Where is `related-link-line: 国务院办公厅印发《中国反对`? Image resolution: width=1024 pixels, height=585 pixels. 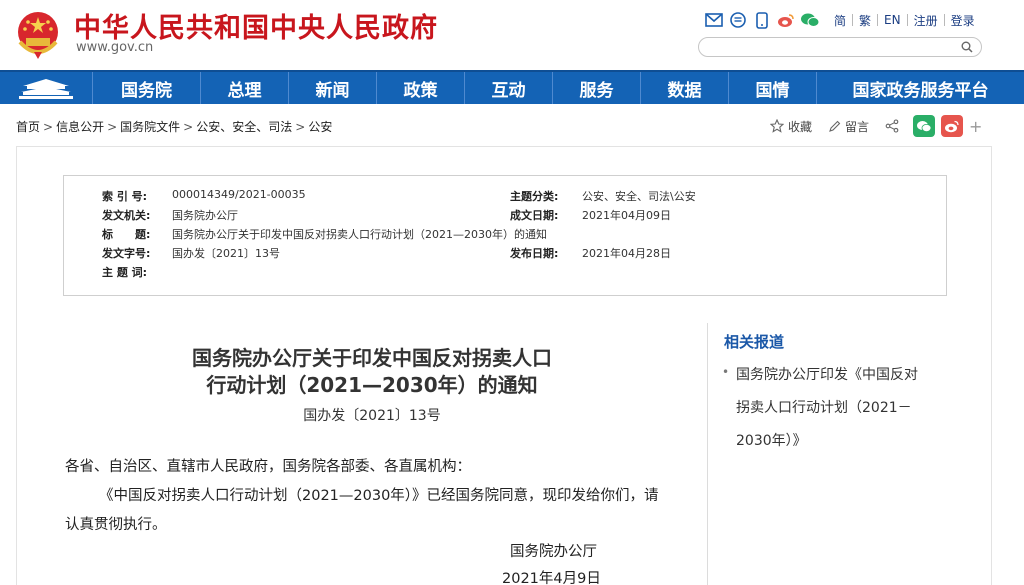 related-link-line: 国务院办公厅印发《中国反对 is located at coordinates (827, 375).